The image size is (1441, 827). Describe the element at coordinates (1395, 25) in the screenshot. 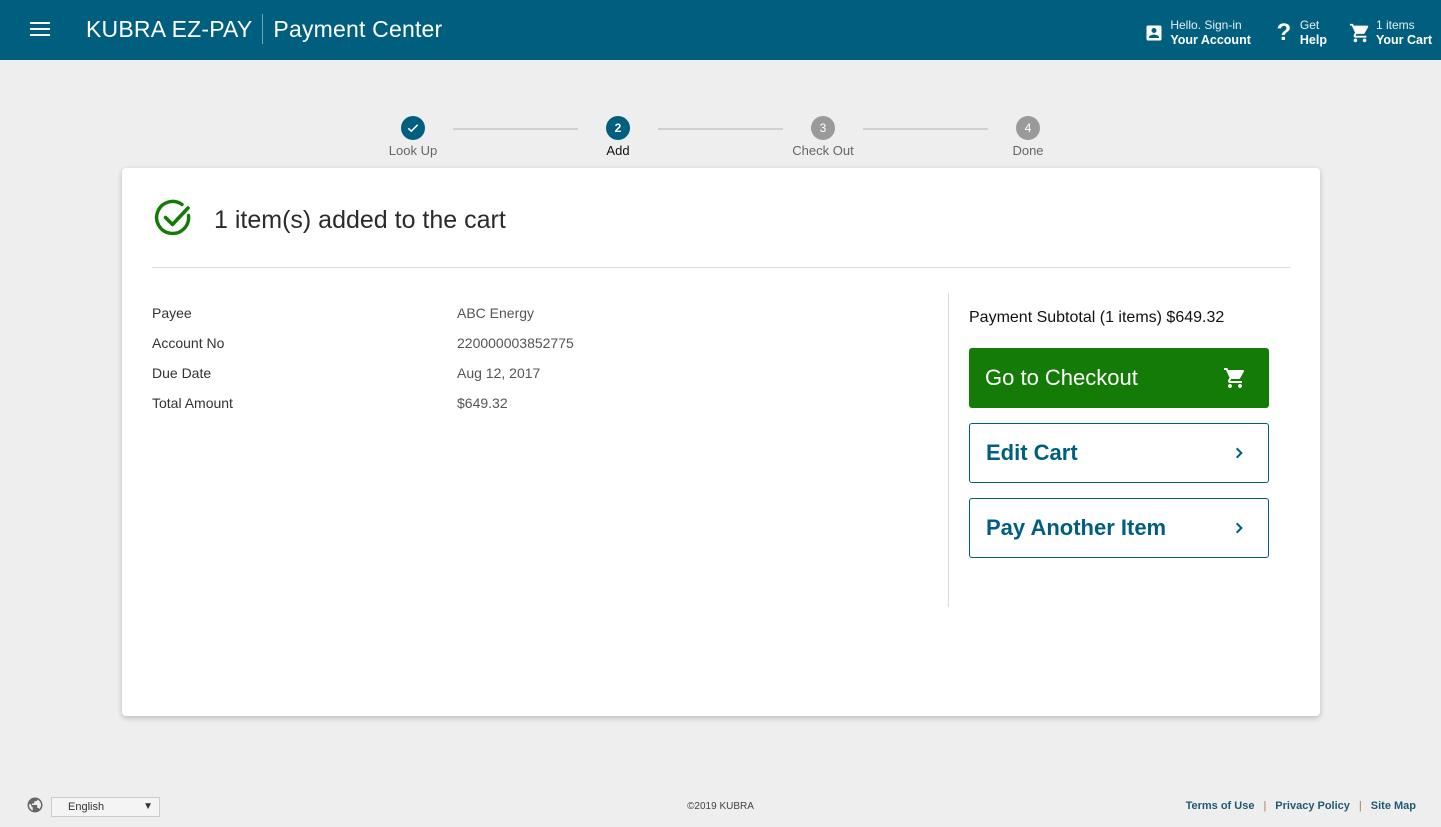

I see `cart-count: 1 items` at that location.